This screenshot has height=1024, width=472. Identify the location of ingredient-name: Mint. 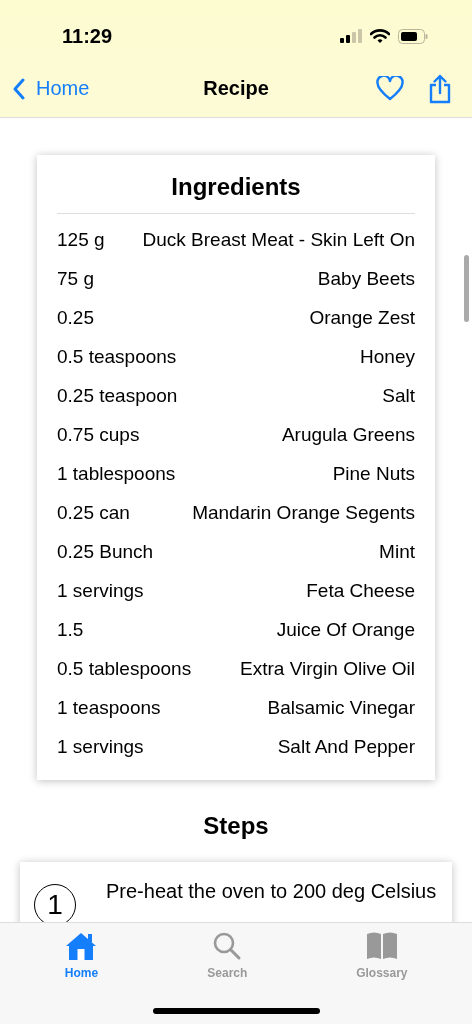
(397, 551).